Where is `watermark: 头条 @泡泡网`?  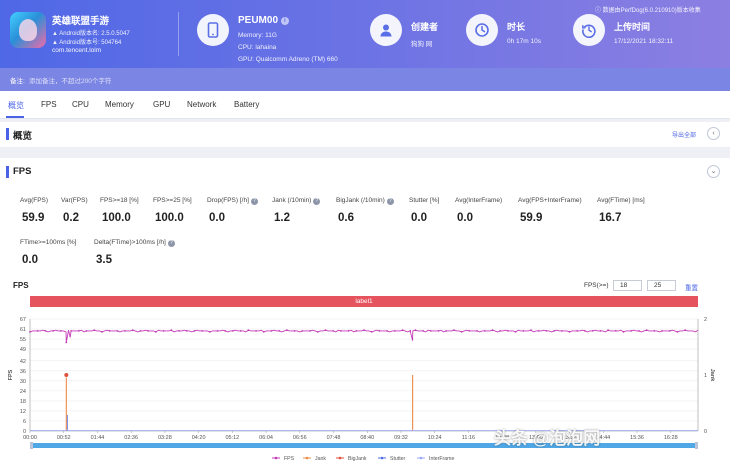
watermark: 头条 @泡泡网 is located at coordinates (547, 436).